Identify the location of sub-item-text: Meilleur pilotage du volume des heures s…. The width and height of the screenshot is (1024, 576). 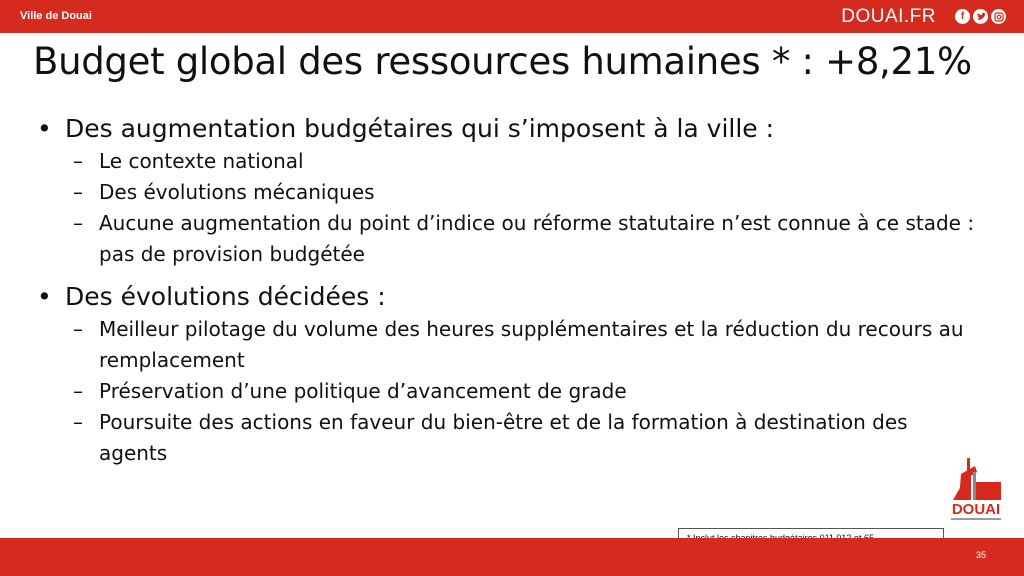
(531, 344).